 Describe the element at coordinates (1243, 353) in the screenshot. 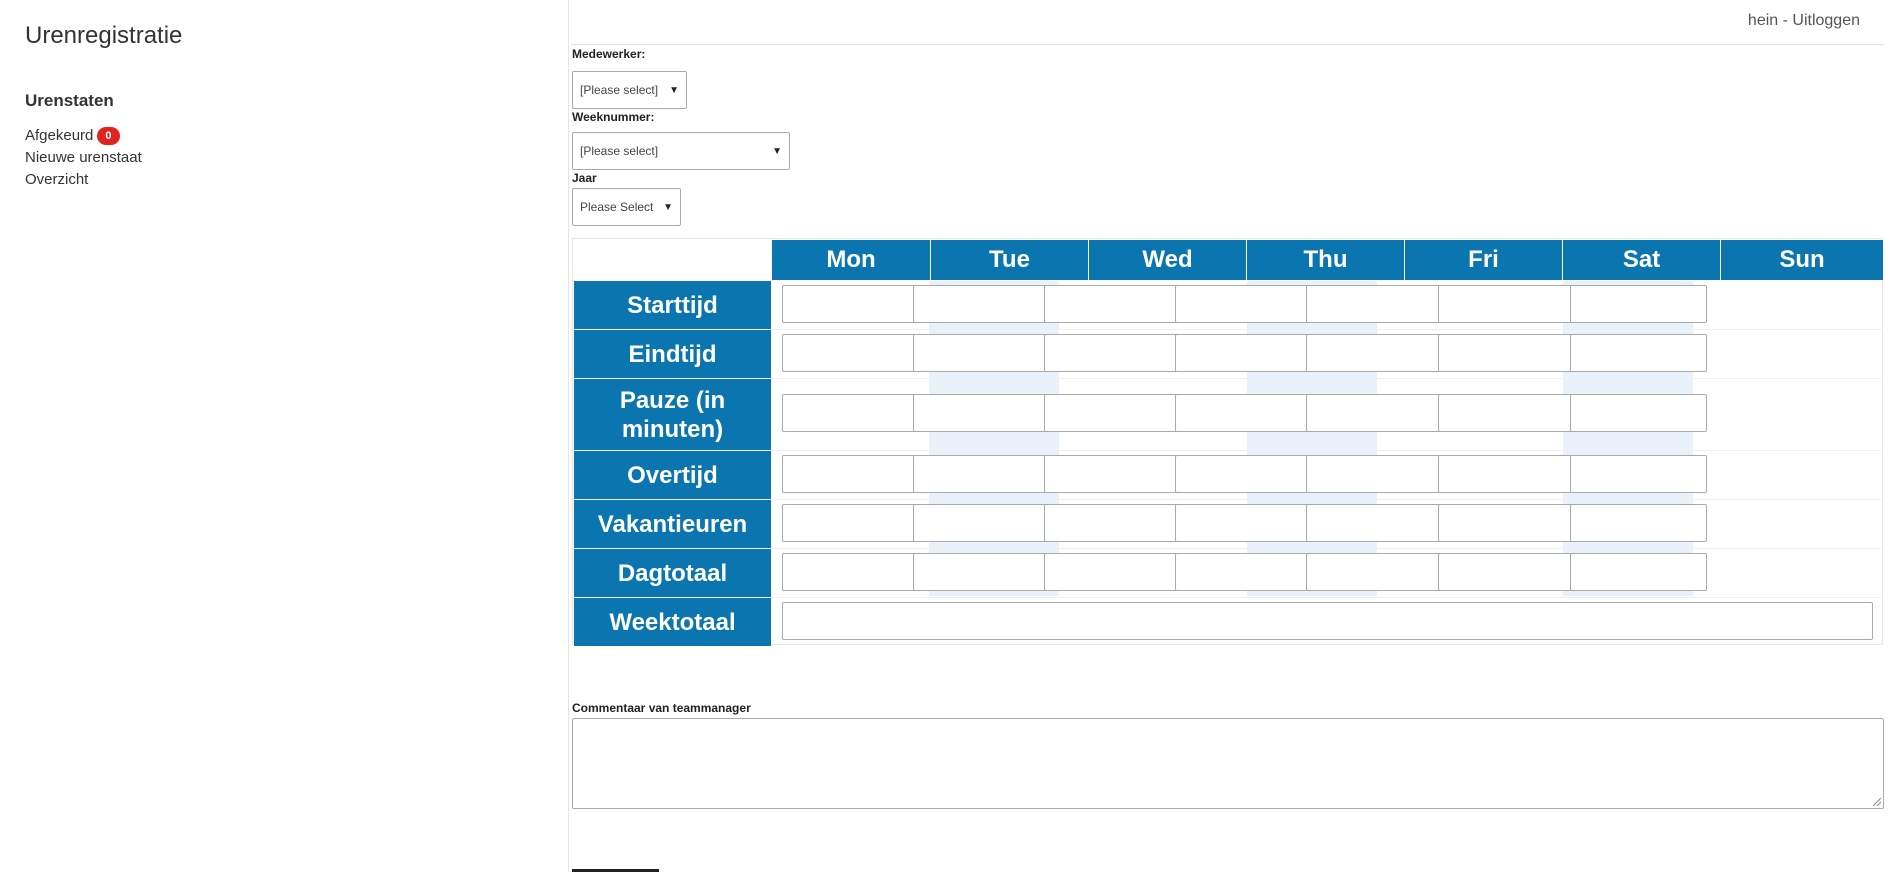

I see `time-input-thu-eindtijd` at that location.